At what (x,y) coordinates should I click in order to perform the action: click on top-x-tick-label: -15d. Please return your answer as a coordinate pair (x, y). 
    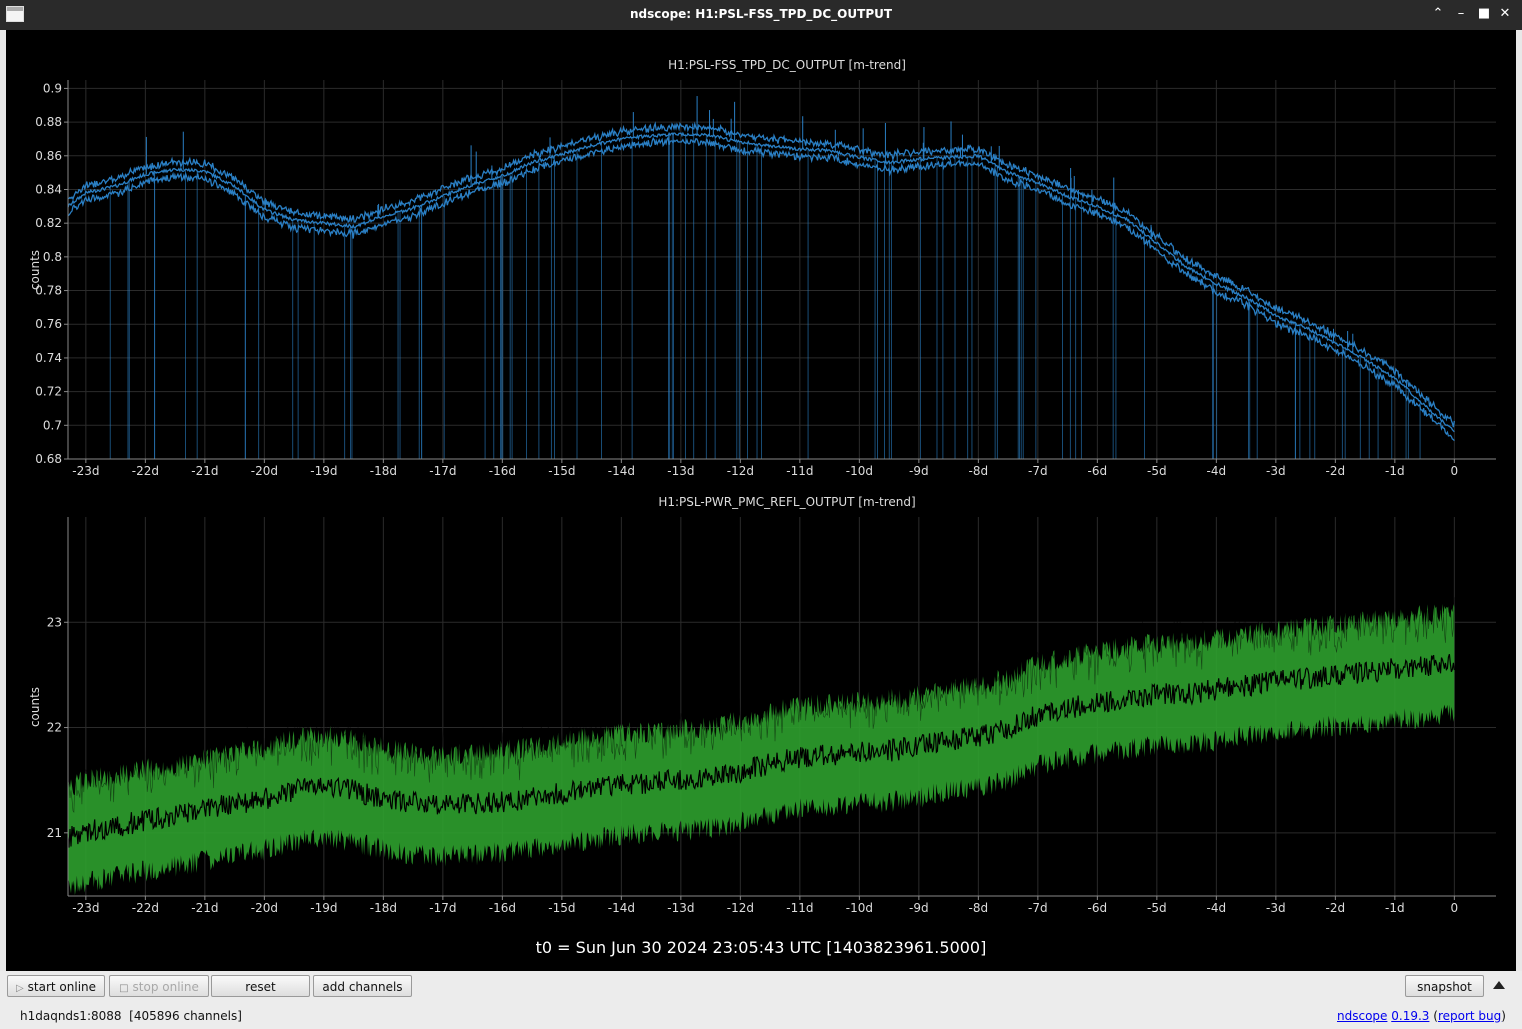
    Looking at the image, I should click on (561, 471).